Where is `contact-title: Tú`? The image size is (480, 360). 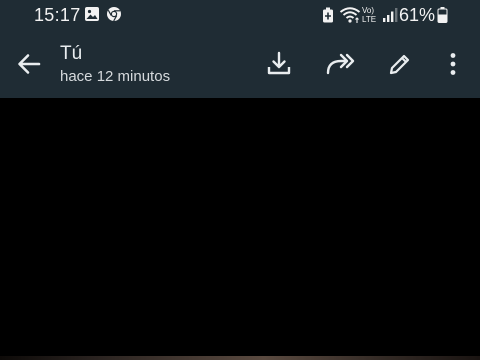 contact-title: Tú is located at coordinates (71, 54).